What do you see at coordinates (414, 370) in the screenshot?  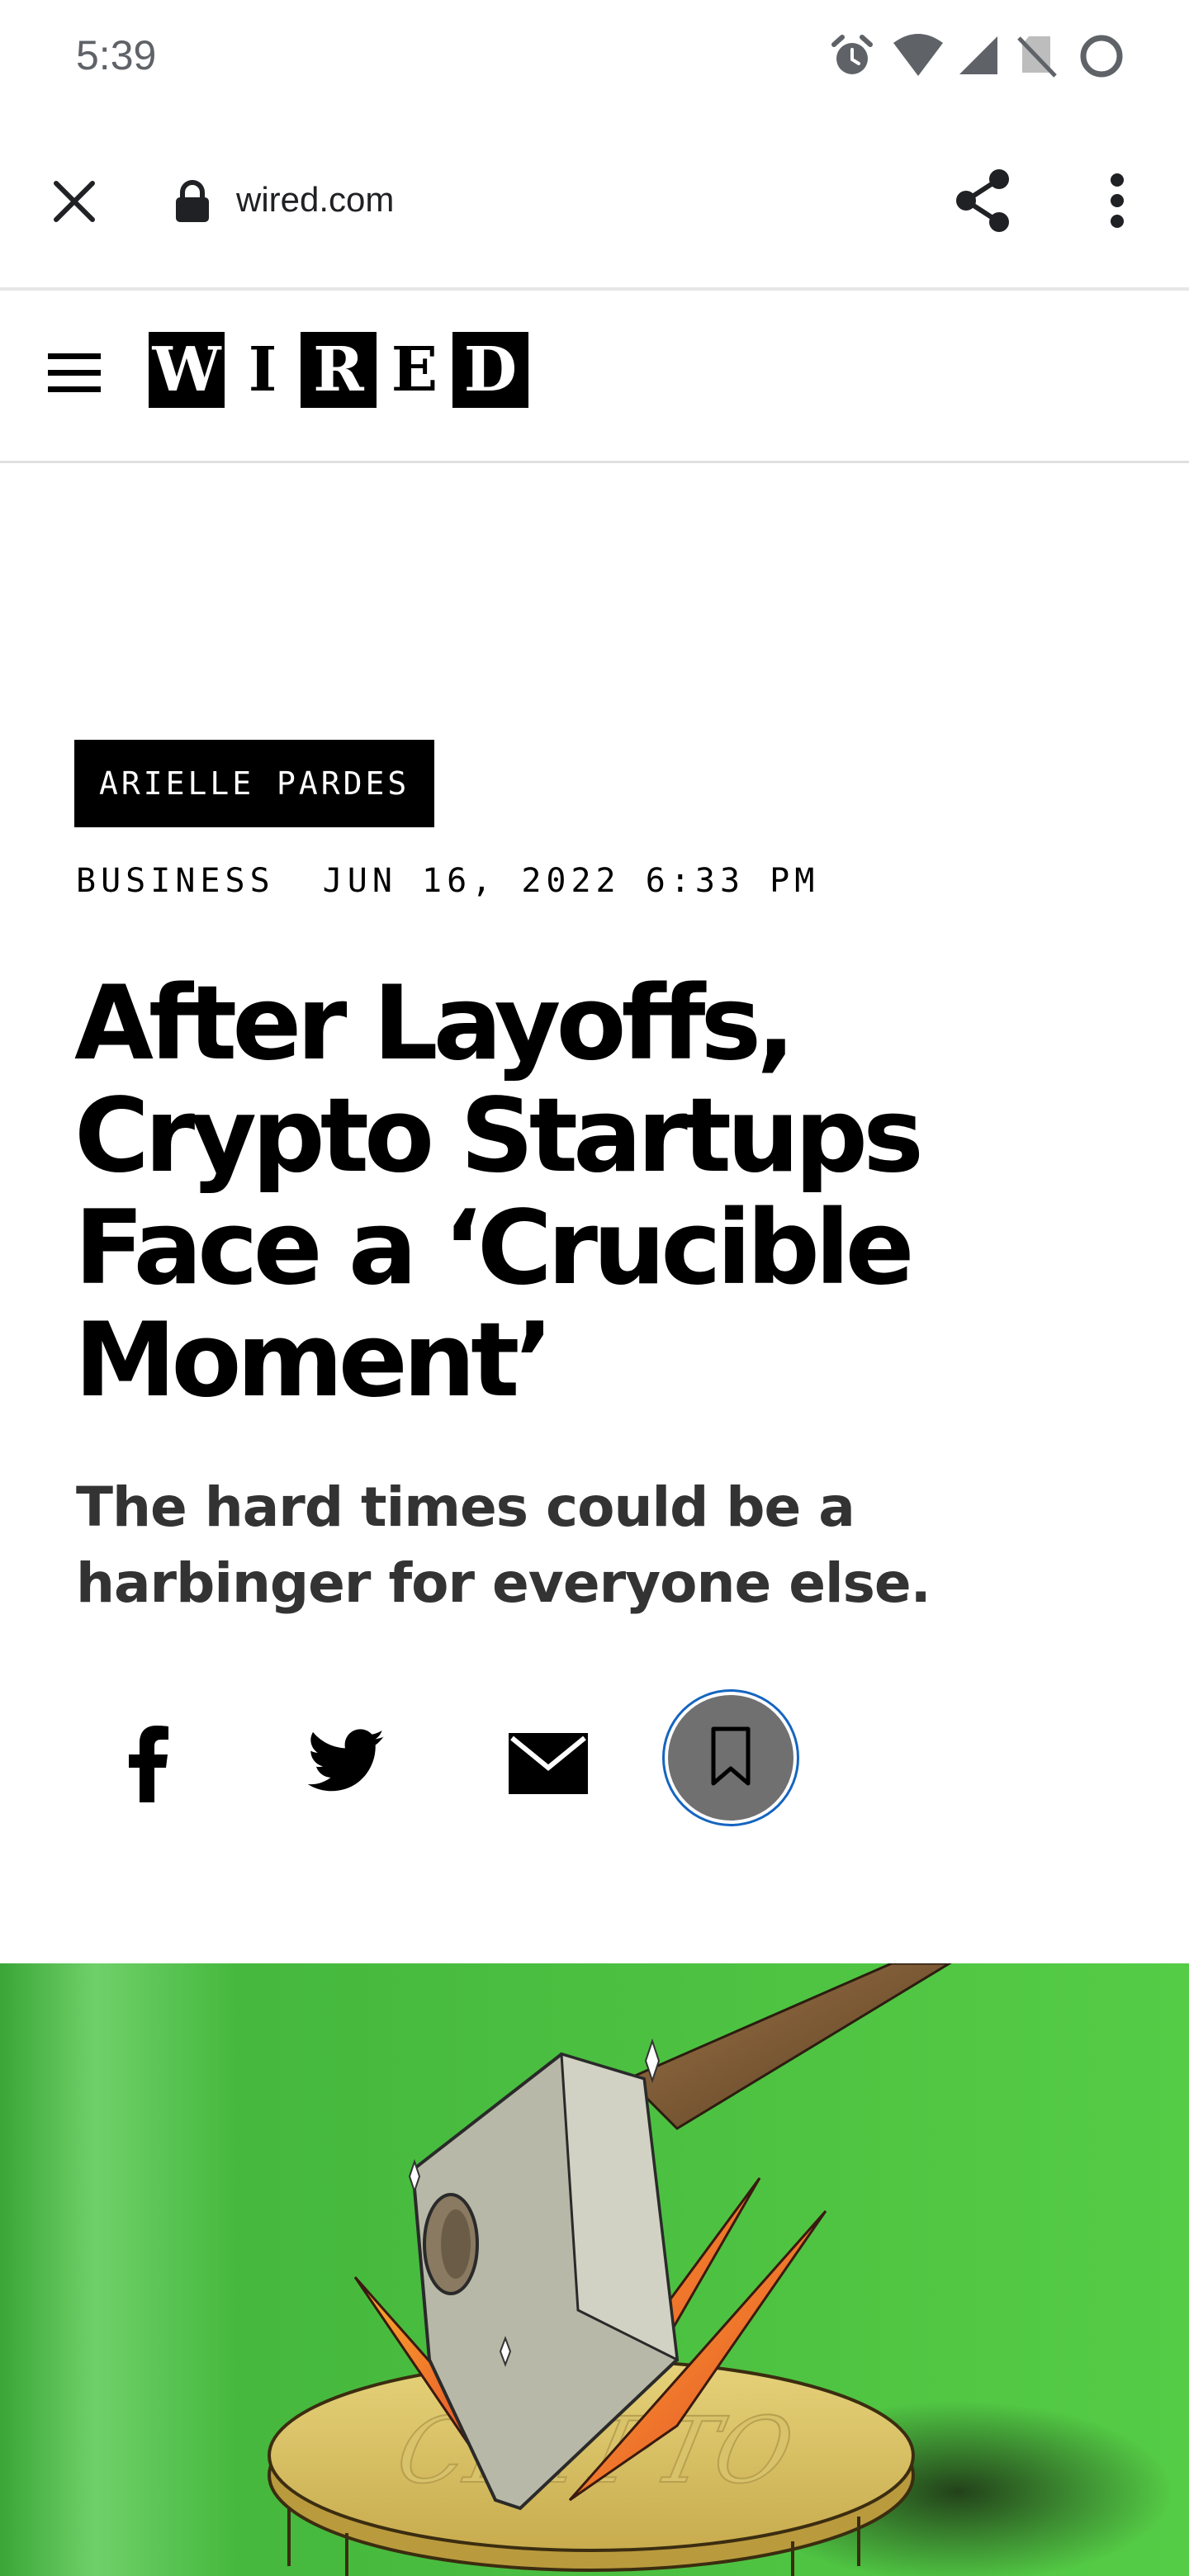 I see `logo-letter: E` at bounding box center [414, 370].